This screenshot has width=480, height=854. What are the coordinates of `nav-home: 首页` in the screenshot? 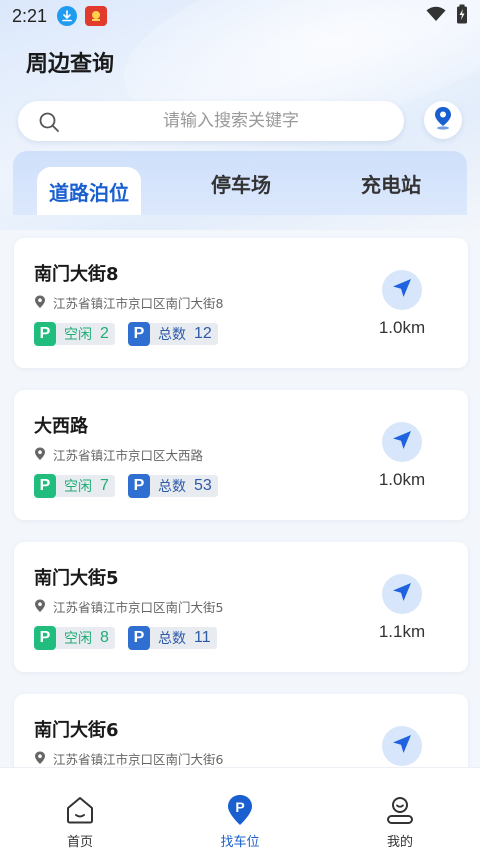 It's located at (80, 811).